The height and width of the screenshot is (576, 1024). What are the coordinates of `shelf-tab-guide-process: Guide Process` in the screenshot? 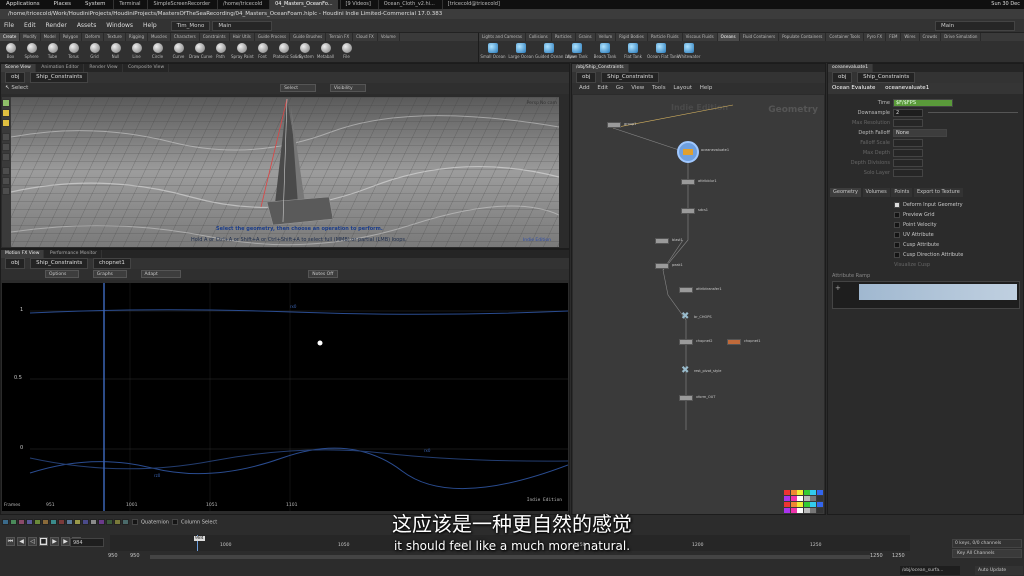 It's located at (273, 37).